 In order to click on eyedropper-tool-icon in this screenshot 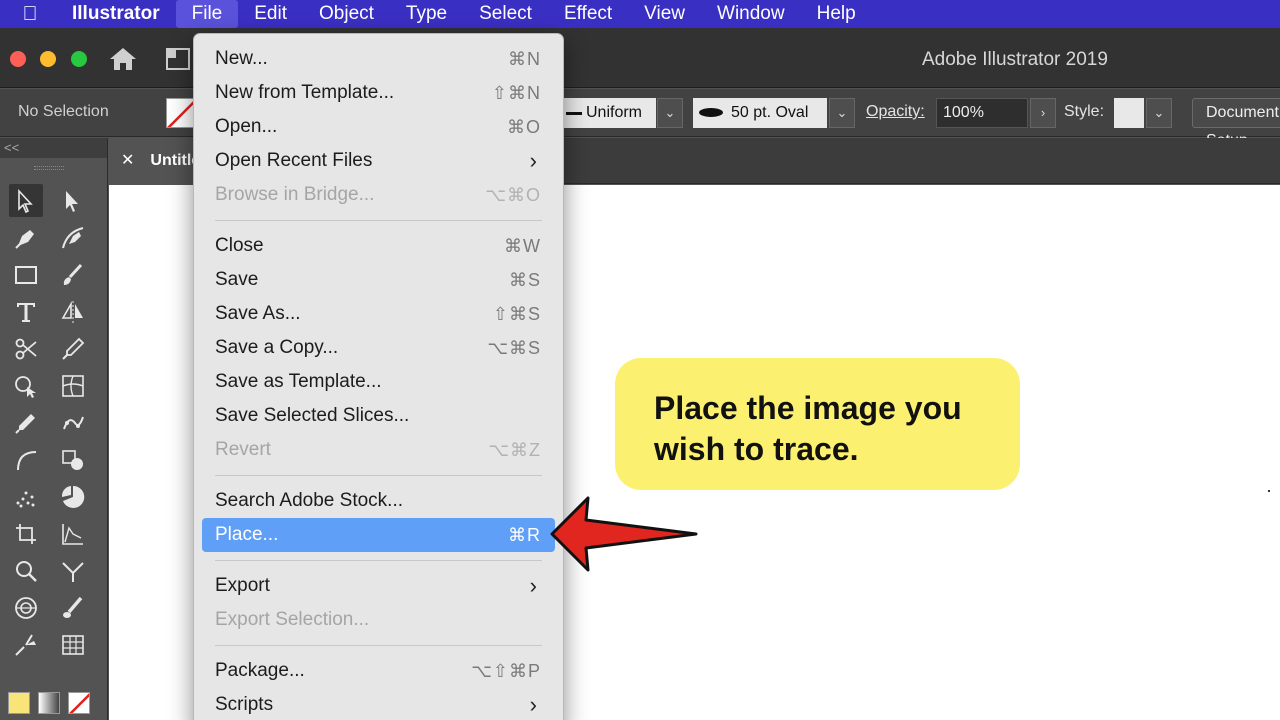, I will do `click(73, 348)`.